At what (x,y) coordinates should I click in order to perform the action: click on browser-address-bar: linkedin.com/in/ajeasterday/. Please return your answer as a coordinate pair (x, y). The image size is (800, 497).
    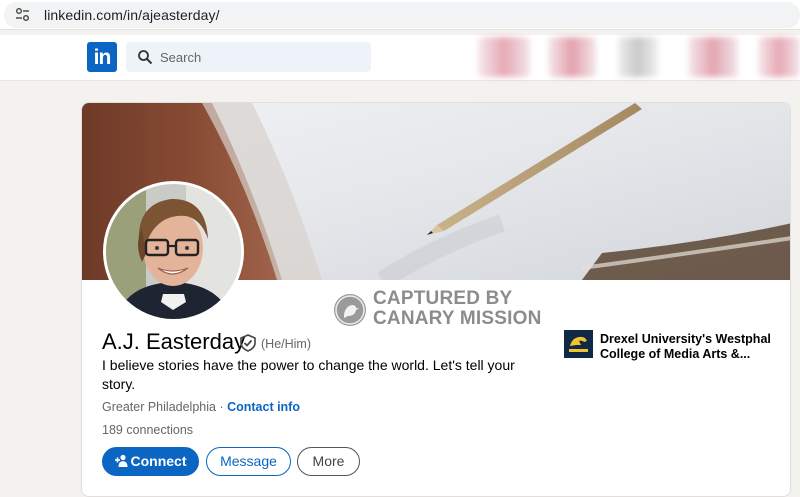
    Looking at the image, I should click on (400, 15).